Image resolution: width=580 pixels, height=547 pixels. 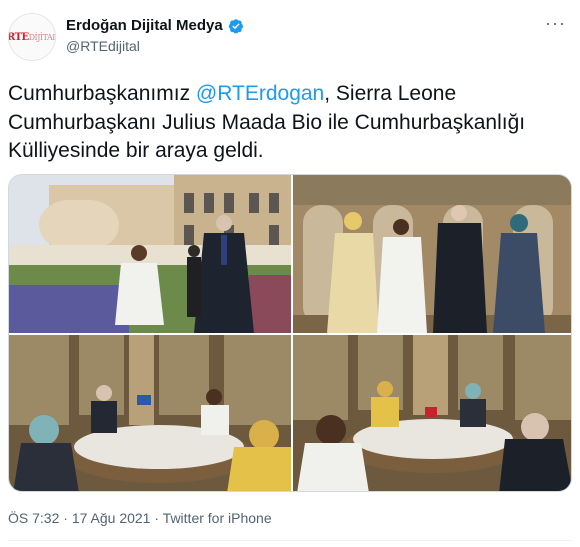 What do you see at coordinates (260, 93) in the screenshot?
I see `mention-link: @RTErdogan` at bounding box center [260, 93].